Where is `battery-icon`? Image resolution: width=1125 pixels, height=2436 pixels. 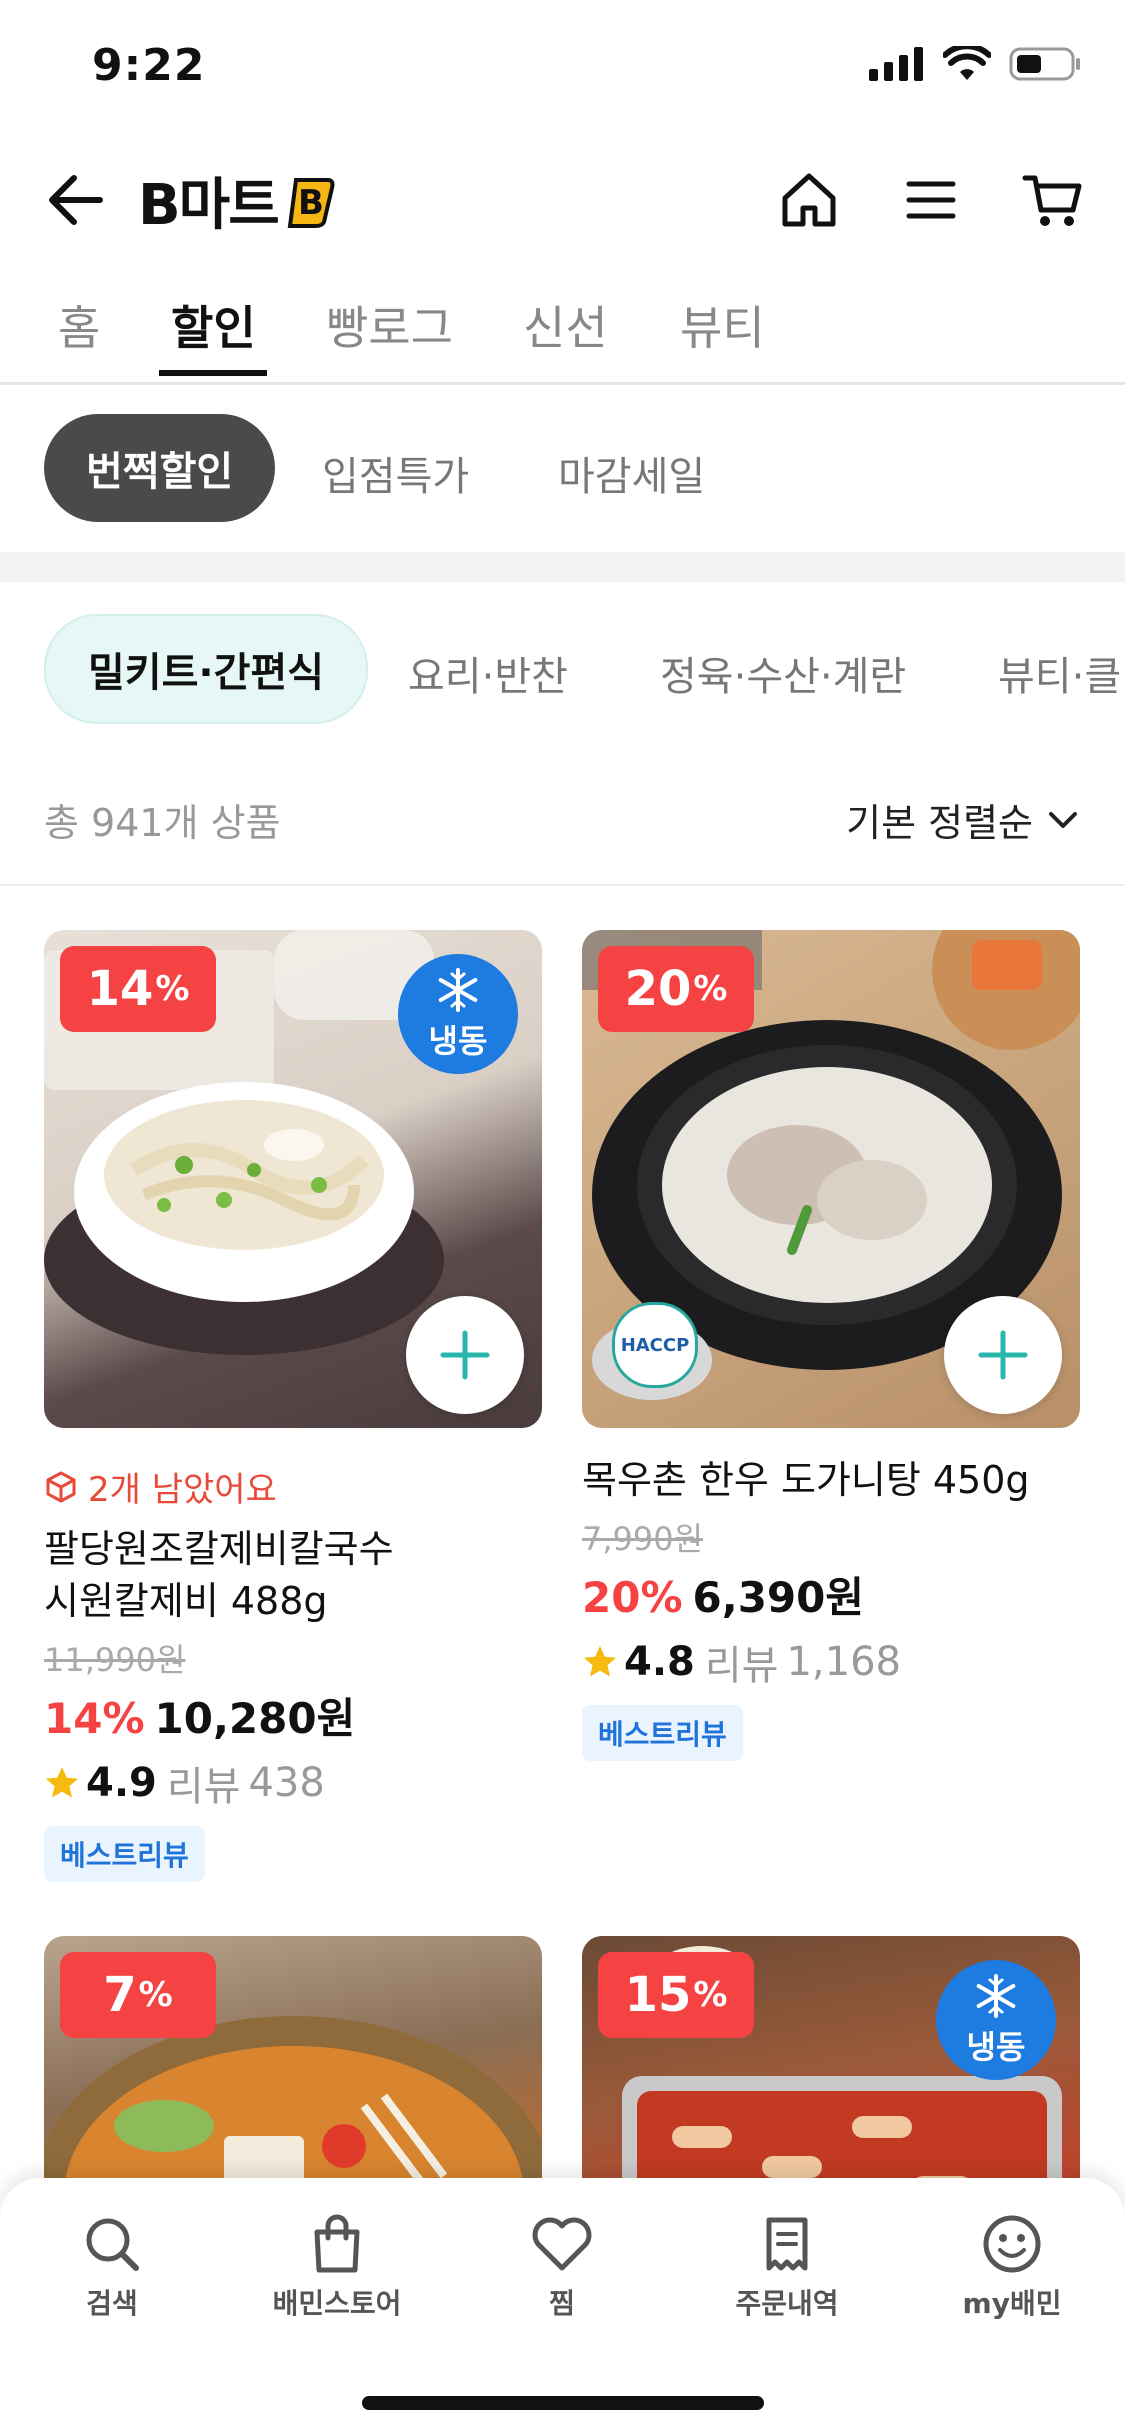
battery-icon is located at coordinates (1044, 64).